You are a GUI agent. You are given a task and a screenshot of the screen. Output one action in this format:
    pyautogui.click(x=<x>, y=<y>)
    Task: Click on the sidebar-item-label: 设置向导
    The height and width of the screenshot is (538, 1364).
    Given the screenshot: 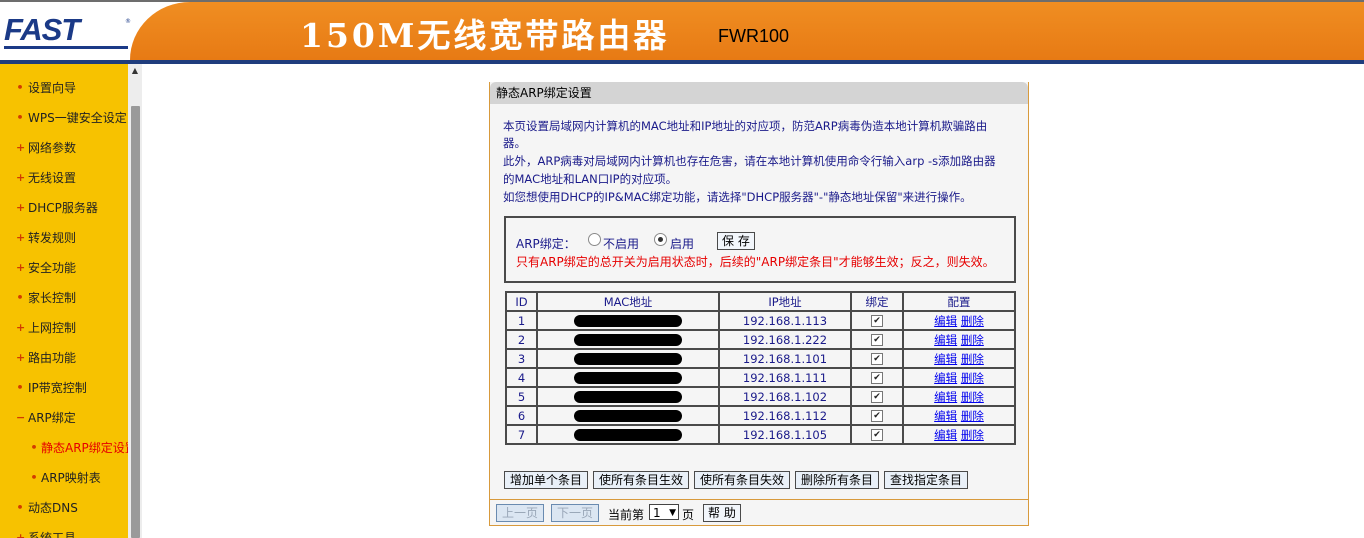 What is the action you would take?
    pyautogui.click(x=52, y=88)
    